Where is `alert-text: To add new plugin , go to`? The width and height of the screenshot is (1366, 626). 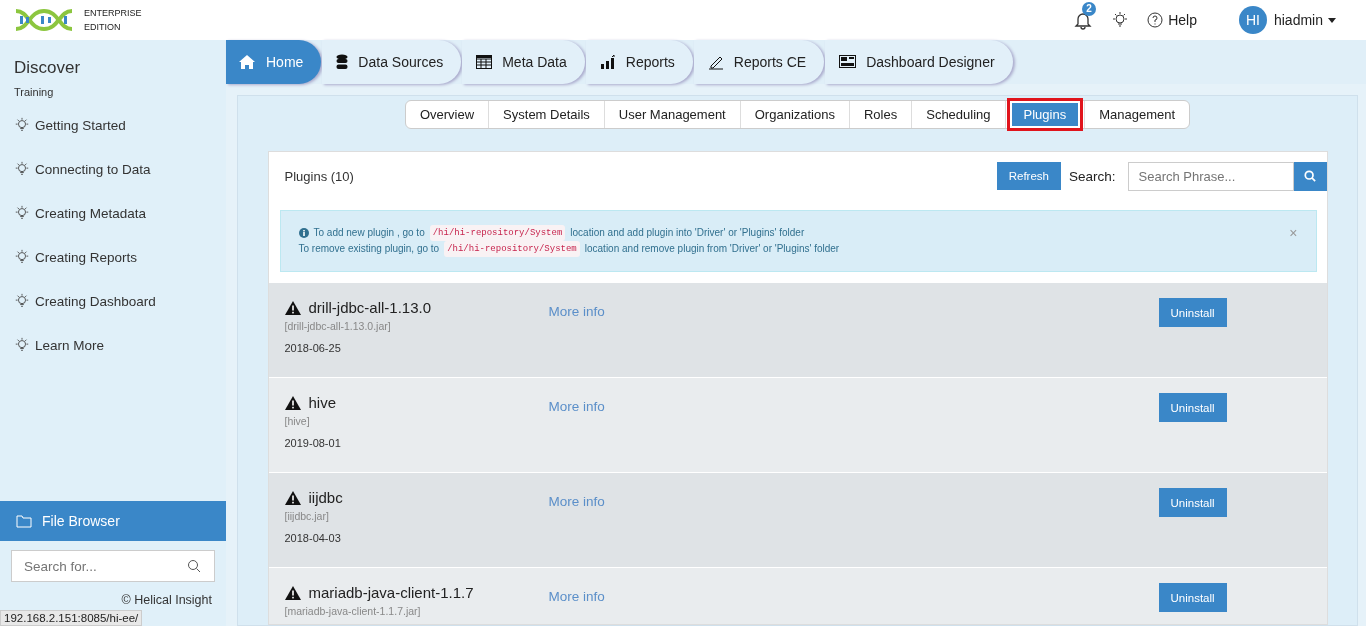
alert-text: To add new plugin , go to is located at coordinates (369, 233).